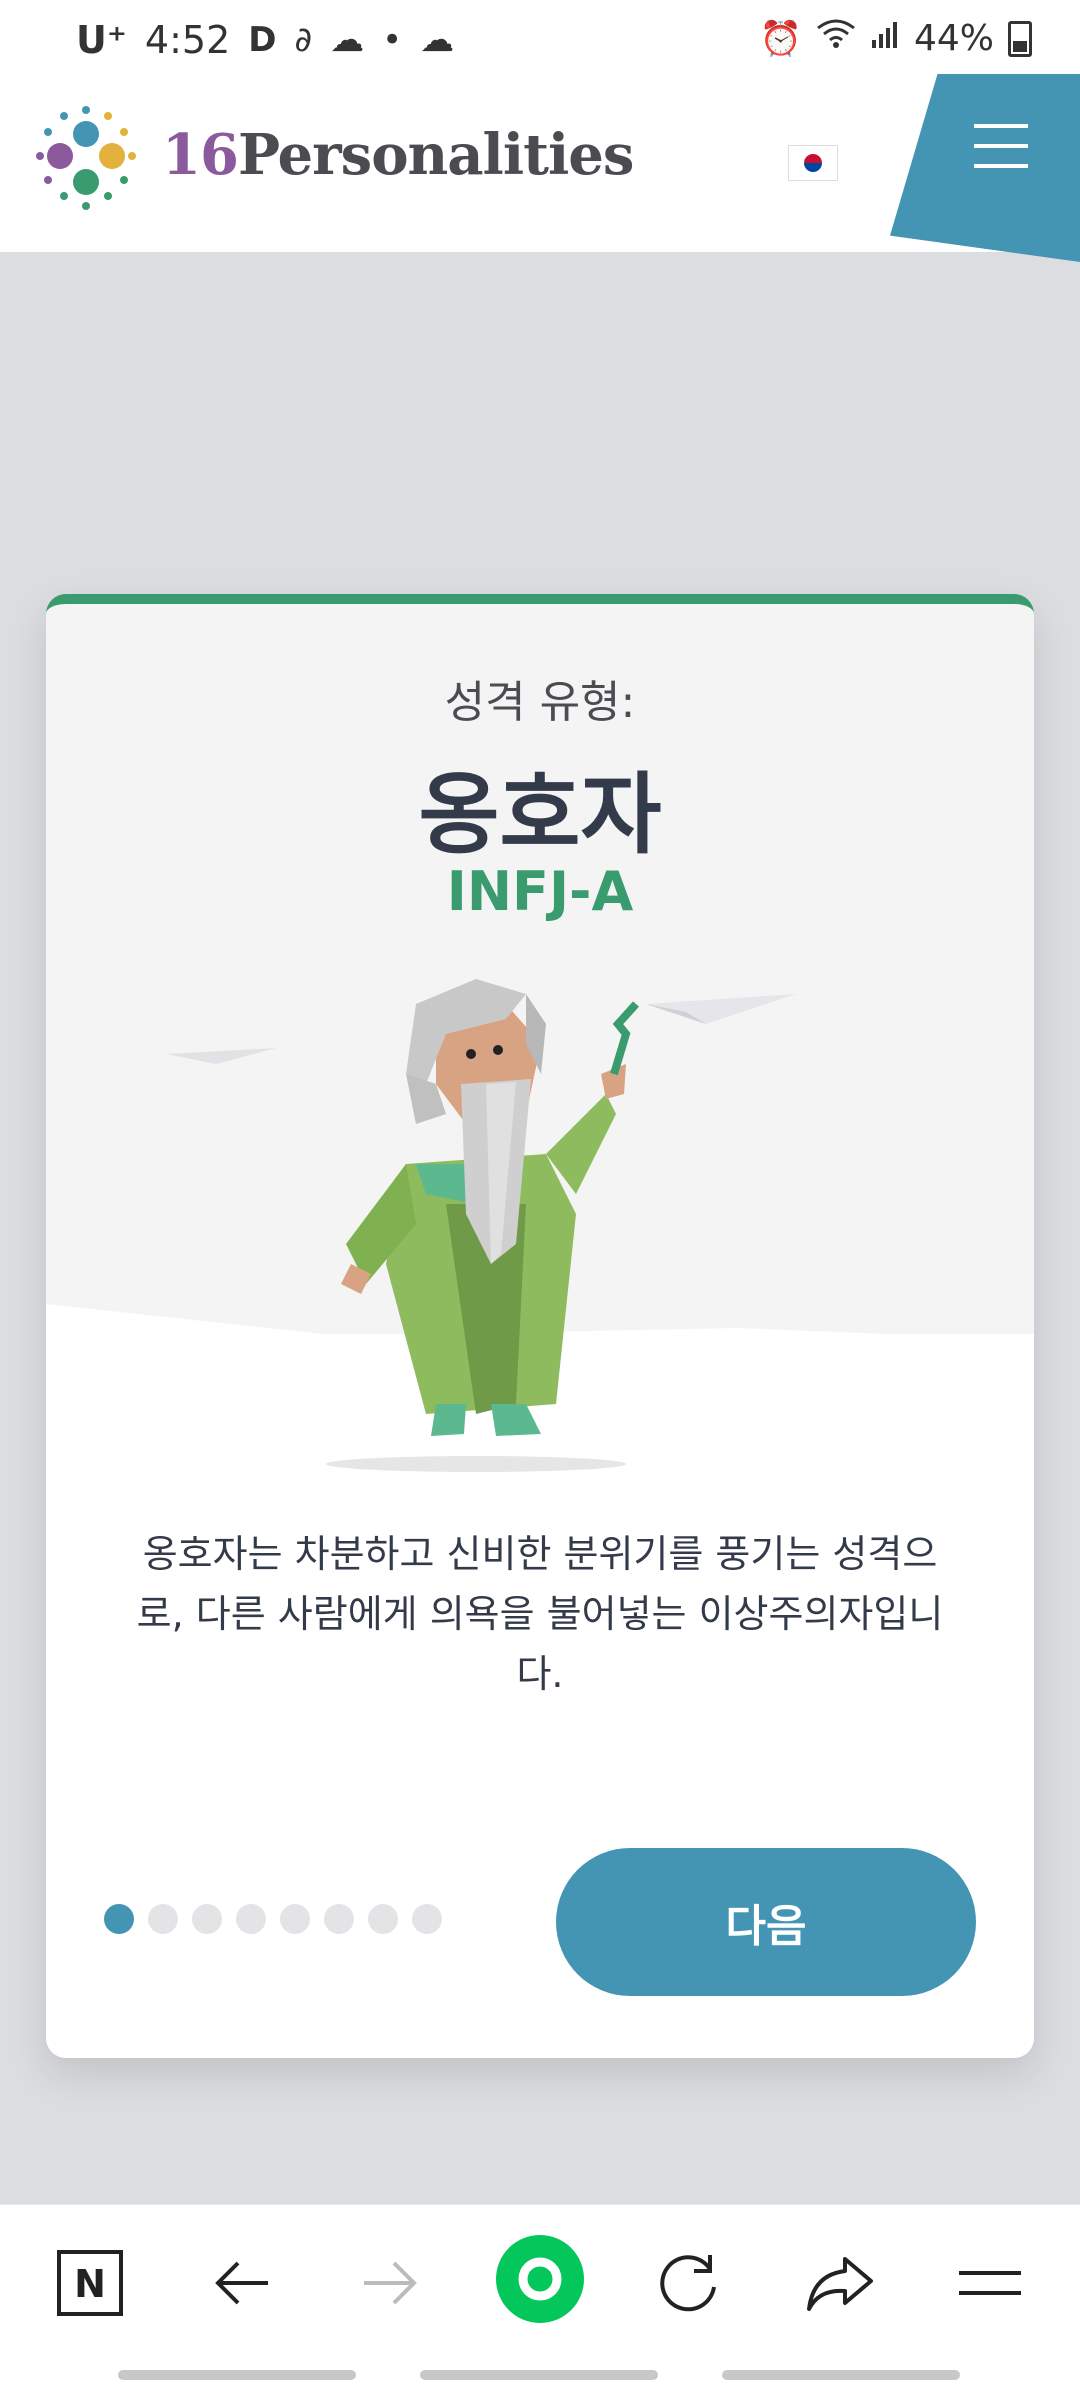 This screenshot has width=1080, height=2401. Describe the element at coordinates (540, 891) in the screenshot. I see `type-code: INFJ-A` at that location.